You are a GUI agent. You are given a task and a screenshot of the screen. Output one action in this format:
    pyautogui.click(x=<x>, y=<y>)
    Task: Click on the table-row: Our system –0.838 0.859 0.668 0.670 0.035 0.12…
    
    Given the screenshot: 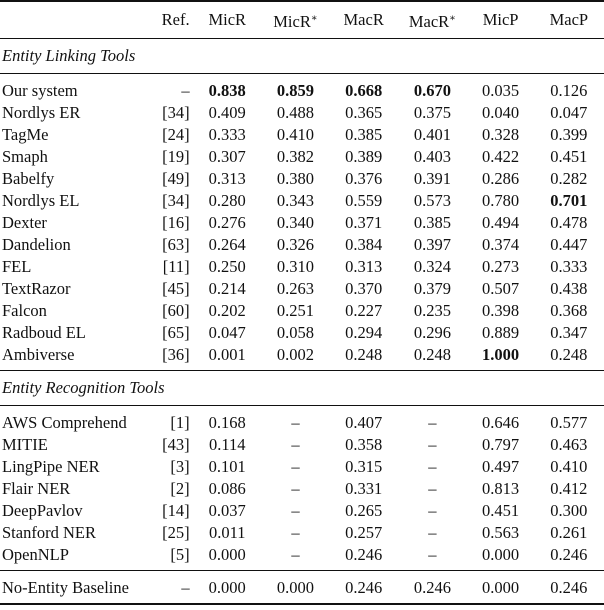 What is the action you would take?
    pyautogui.click(x=302, y=88)
    